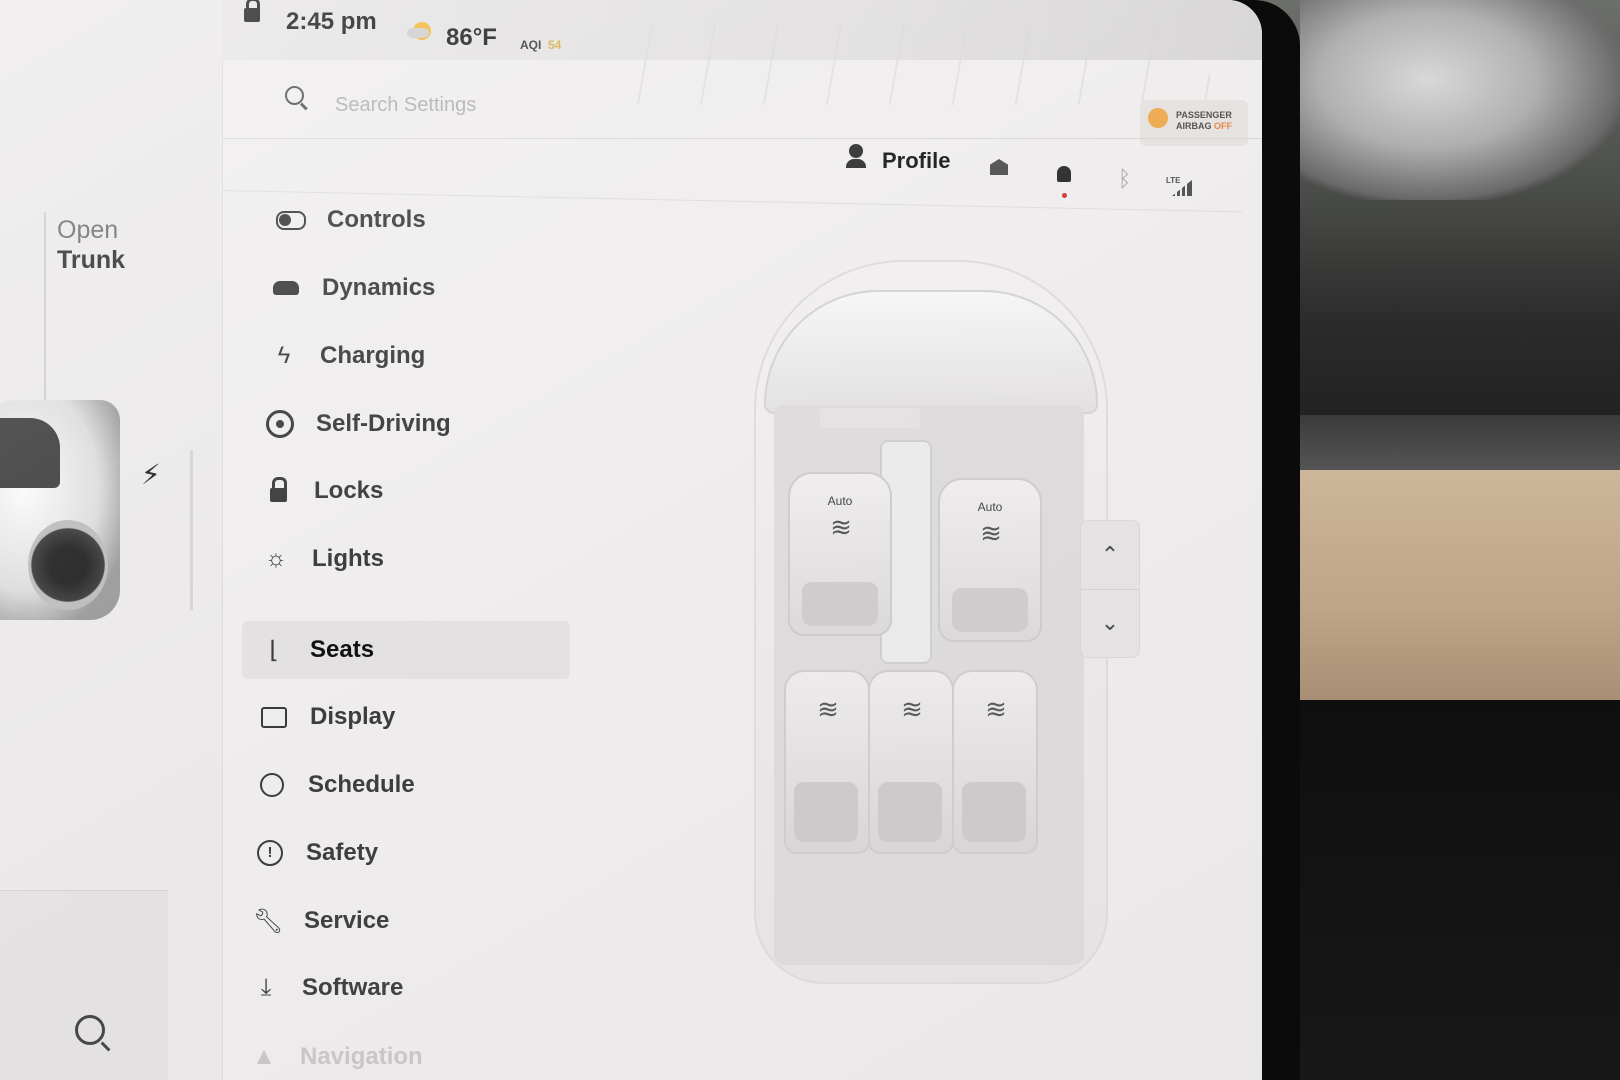 The width and height of the screenshot is (1620, 1080). Describe the element at coordinates (585, 105) in the screenshot. I see `search-settings-input` at that location.